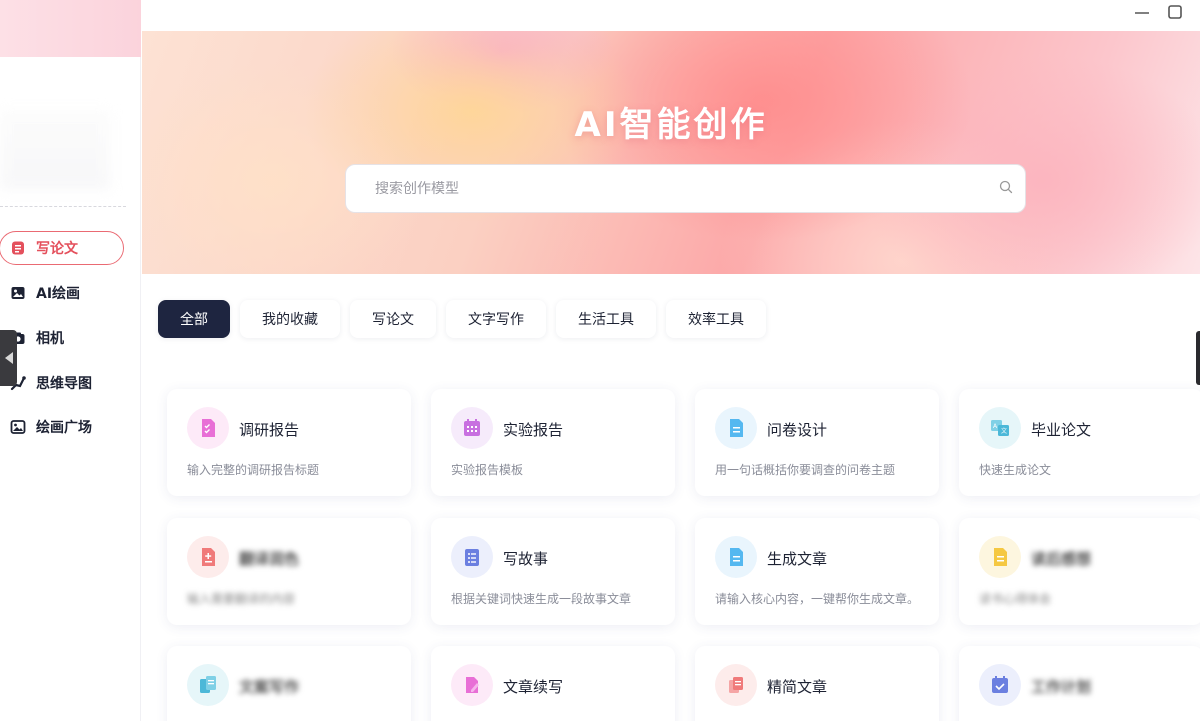 This screenshot has width=1200, height=721. What do you see at coordinates (1006, 188) in the screenshot?
I see `search-icon` at bounding box center [1006, 188].